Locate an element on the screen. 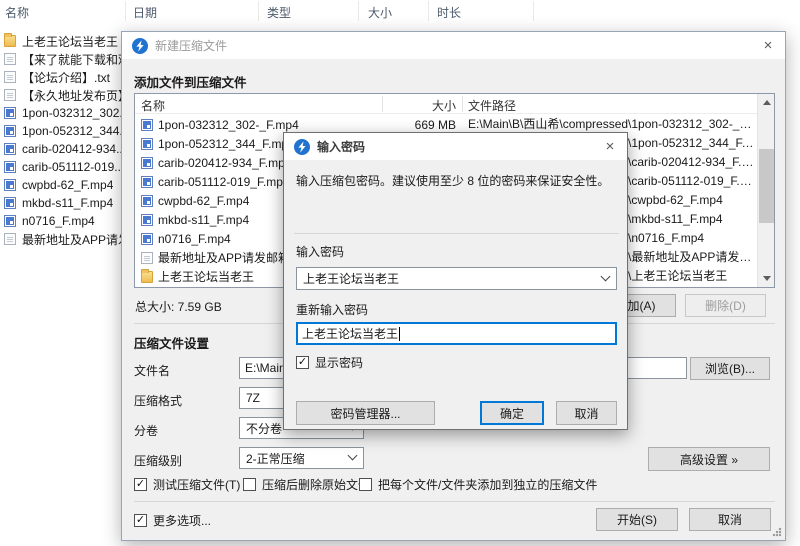 Image resolution: width=800 pixels, height=546 pixels. list-column-size: 大小 is located at coordinates (422, 105).